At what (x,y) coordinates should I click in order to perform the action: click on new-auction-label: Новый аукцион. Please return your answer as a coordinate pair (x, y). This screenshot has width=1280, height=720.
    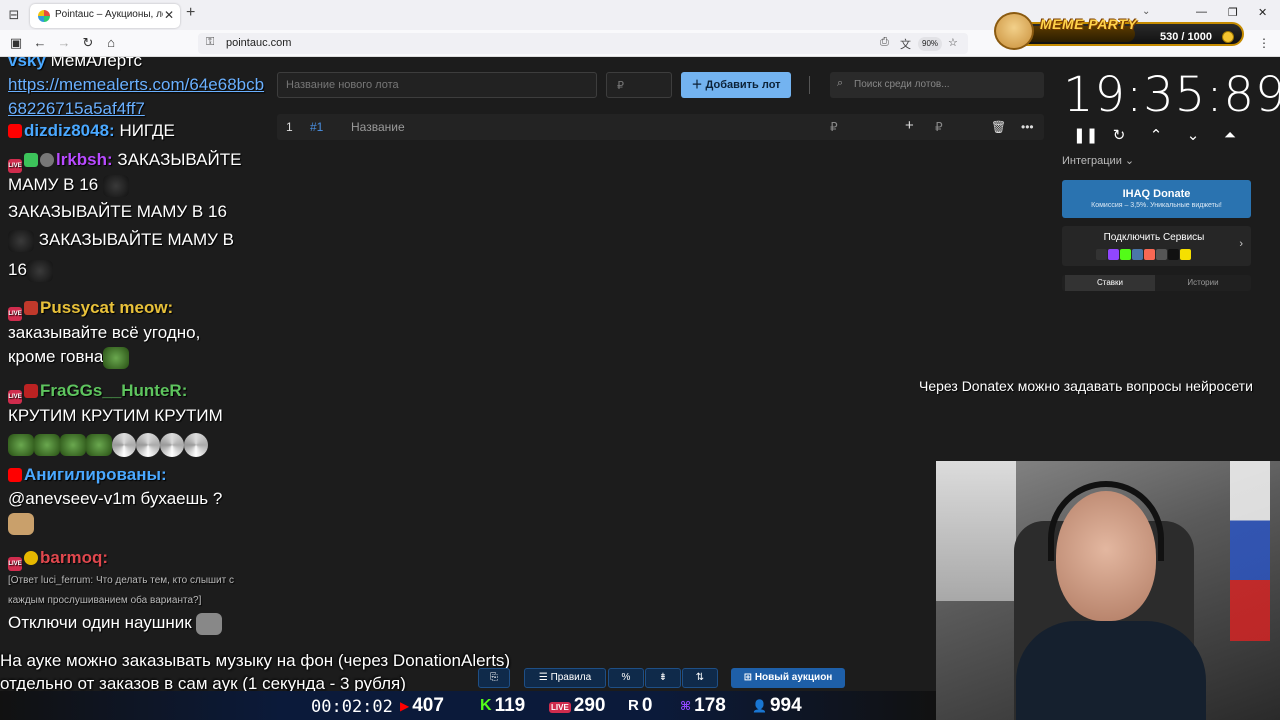
    Looking at the image, I should click on (793, 677).